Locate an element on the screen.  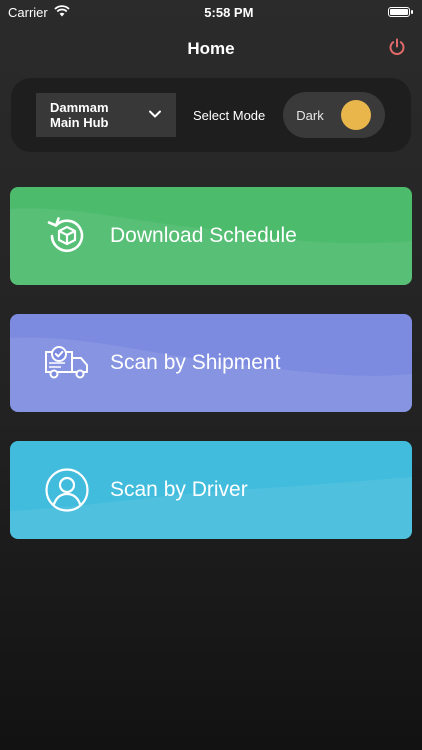
status-time: 5:58 PM is located at coordinates (229, 12).